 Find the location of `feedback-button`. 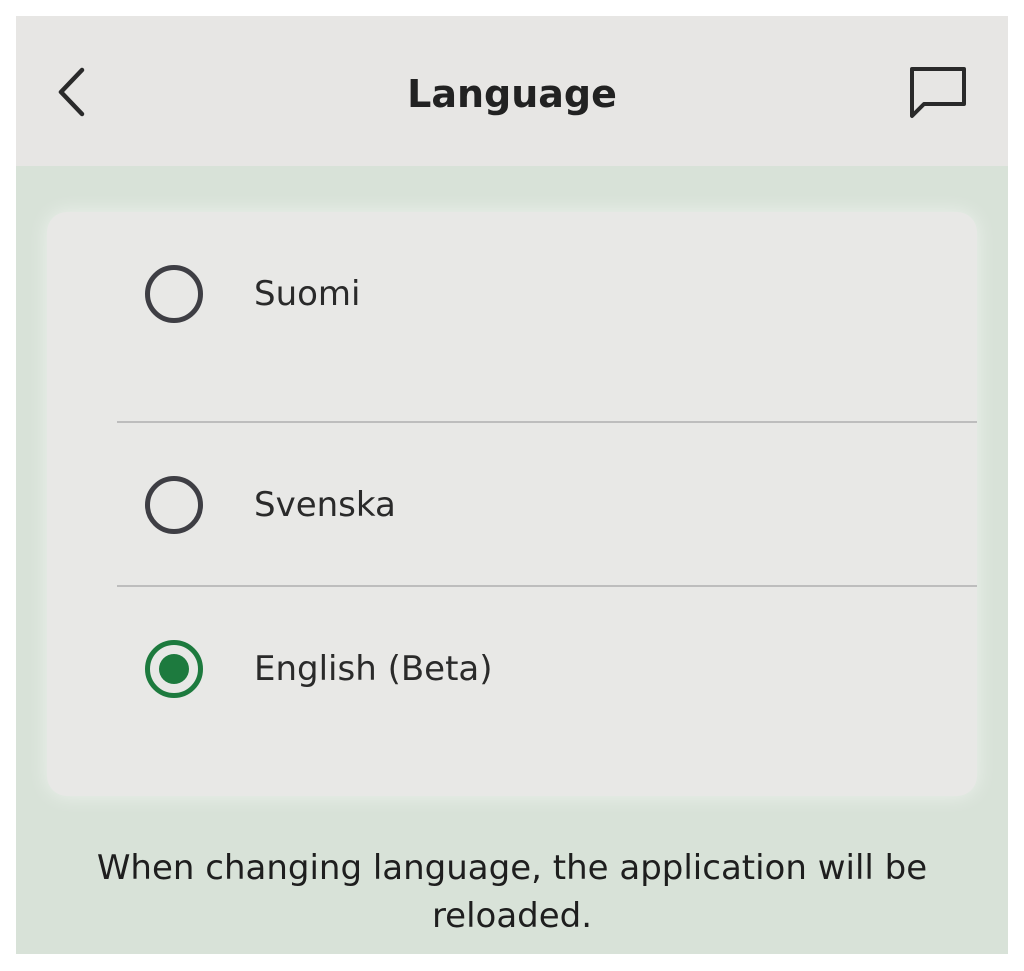

feedback-button is located at coordinates (938, 92).